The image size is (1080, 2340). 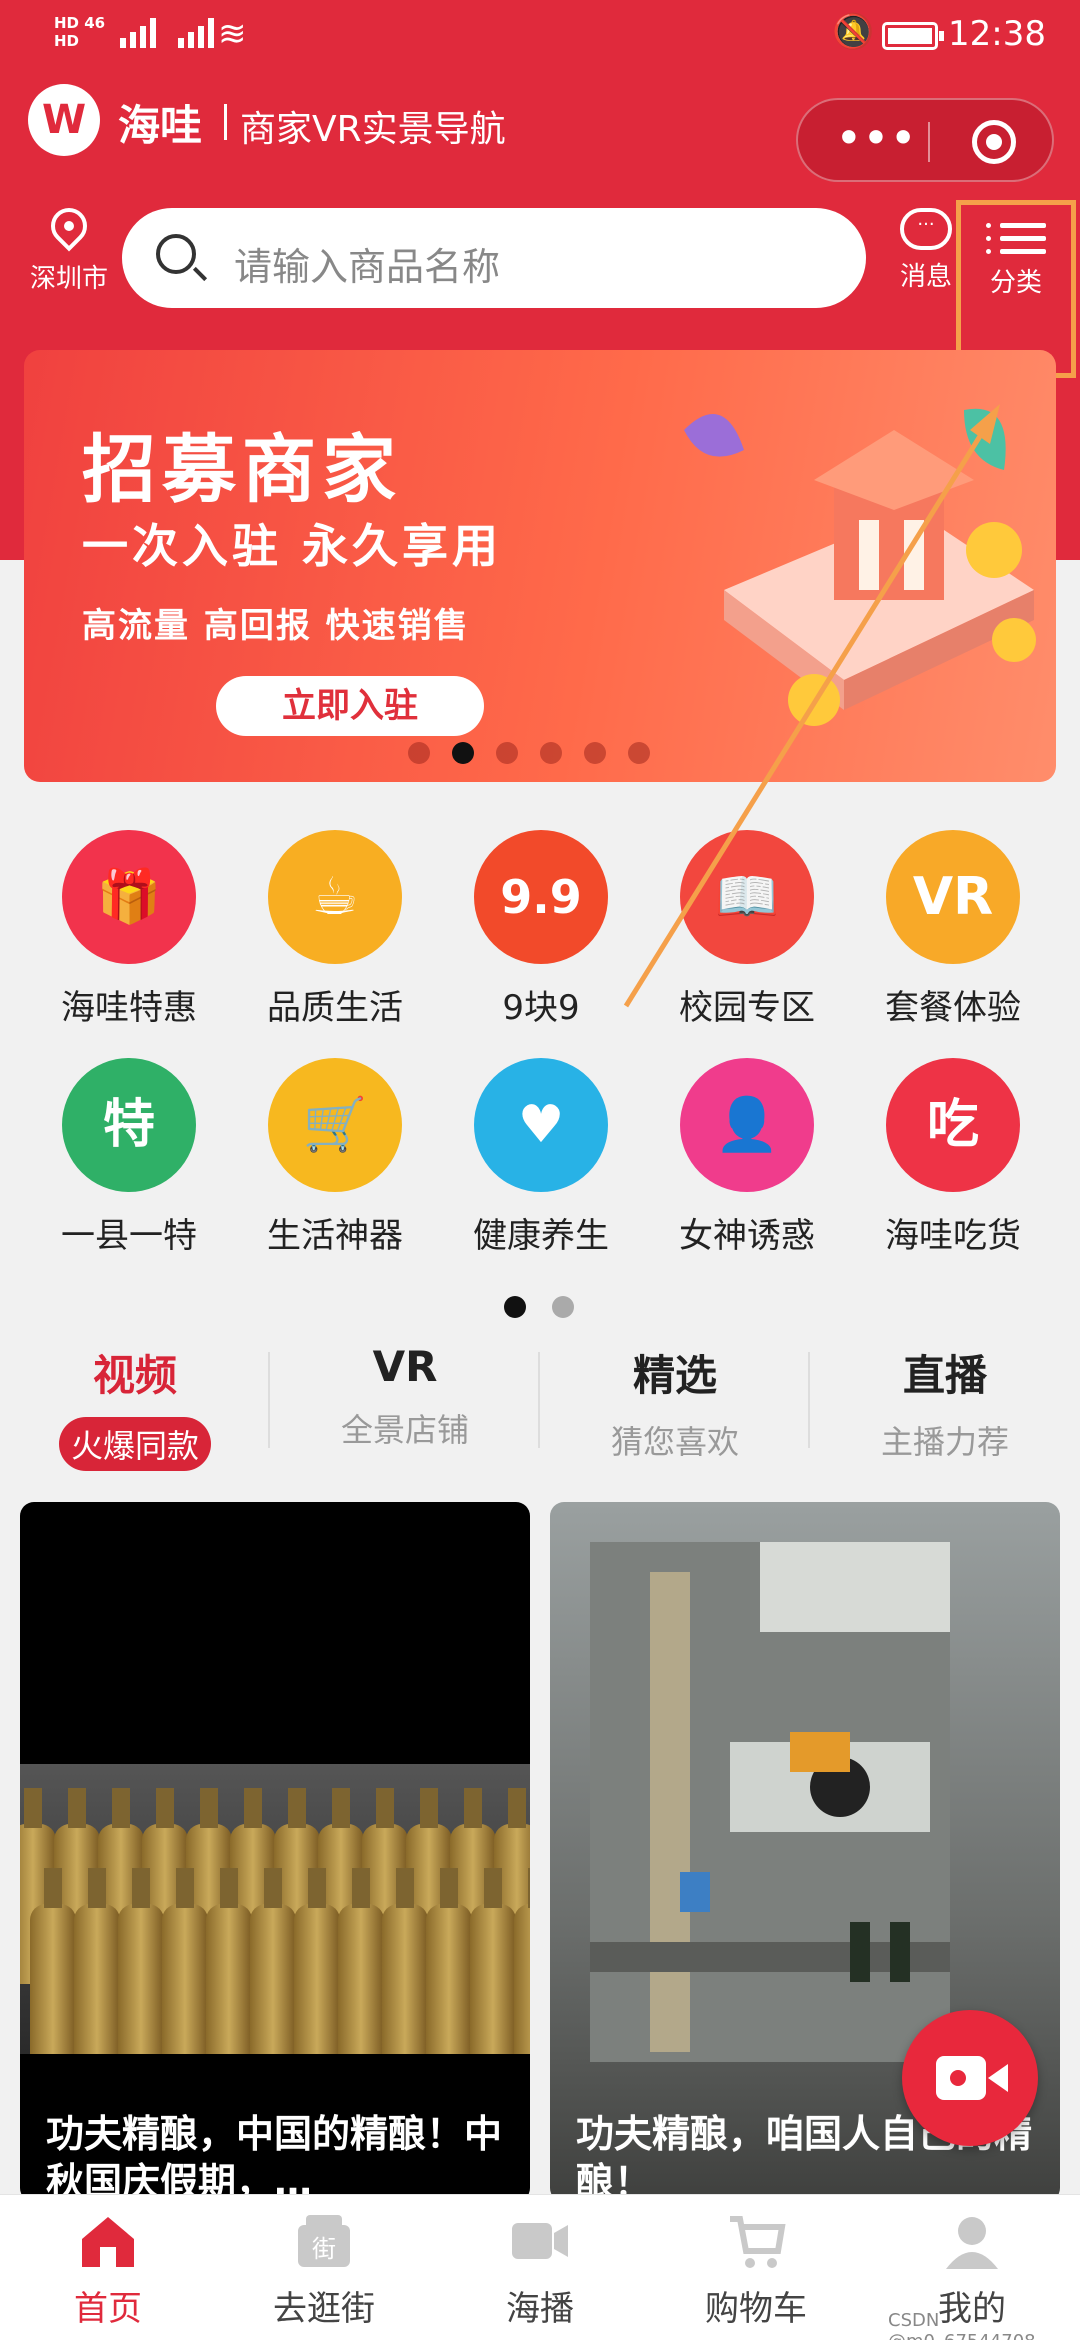 I want to click on chat-bubble-icon: ···, so click(x=926, y=229).